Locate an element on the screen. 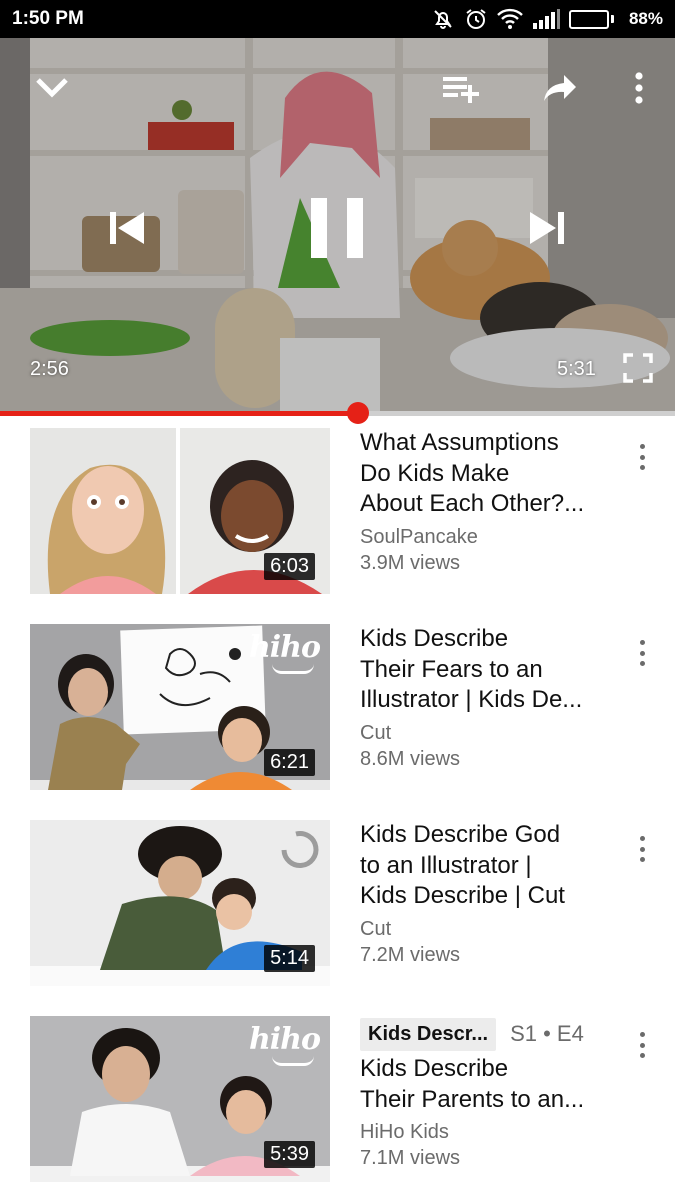 This screenshot has width=675, height=1200. video-channel: SoulPancake is located at coordinates (419, 536).